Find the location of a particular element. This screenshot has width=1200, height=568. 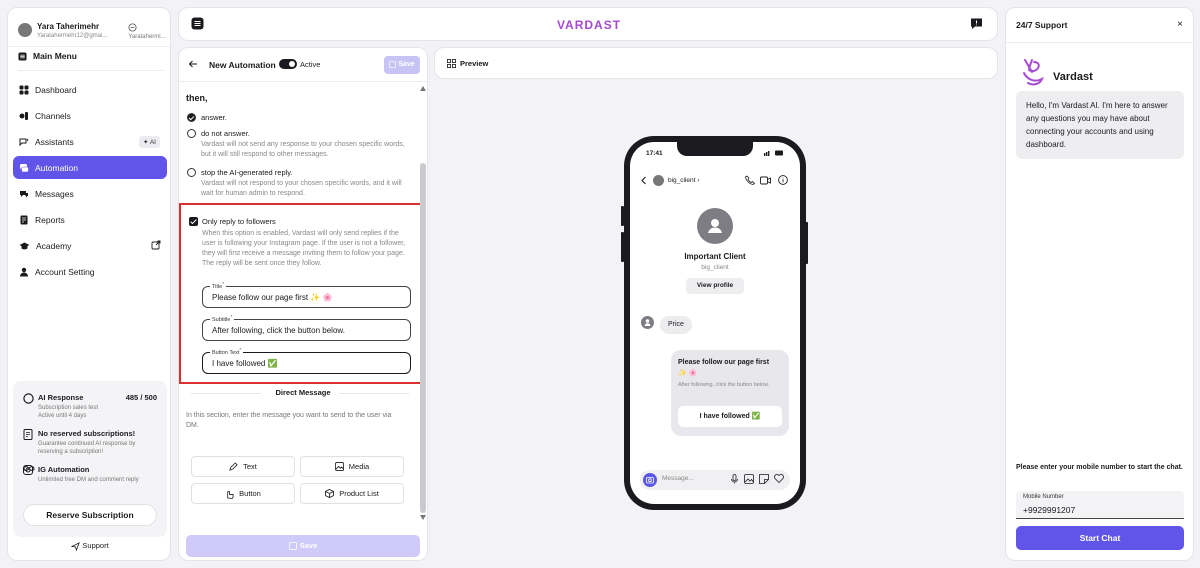

active-toggle is located at coordinates (288, 64).